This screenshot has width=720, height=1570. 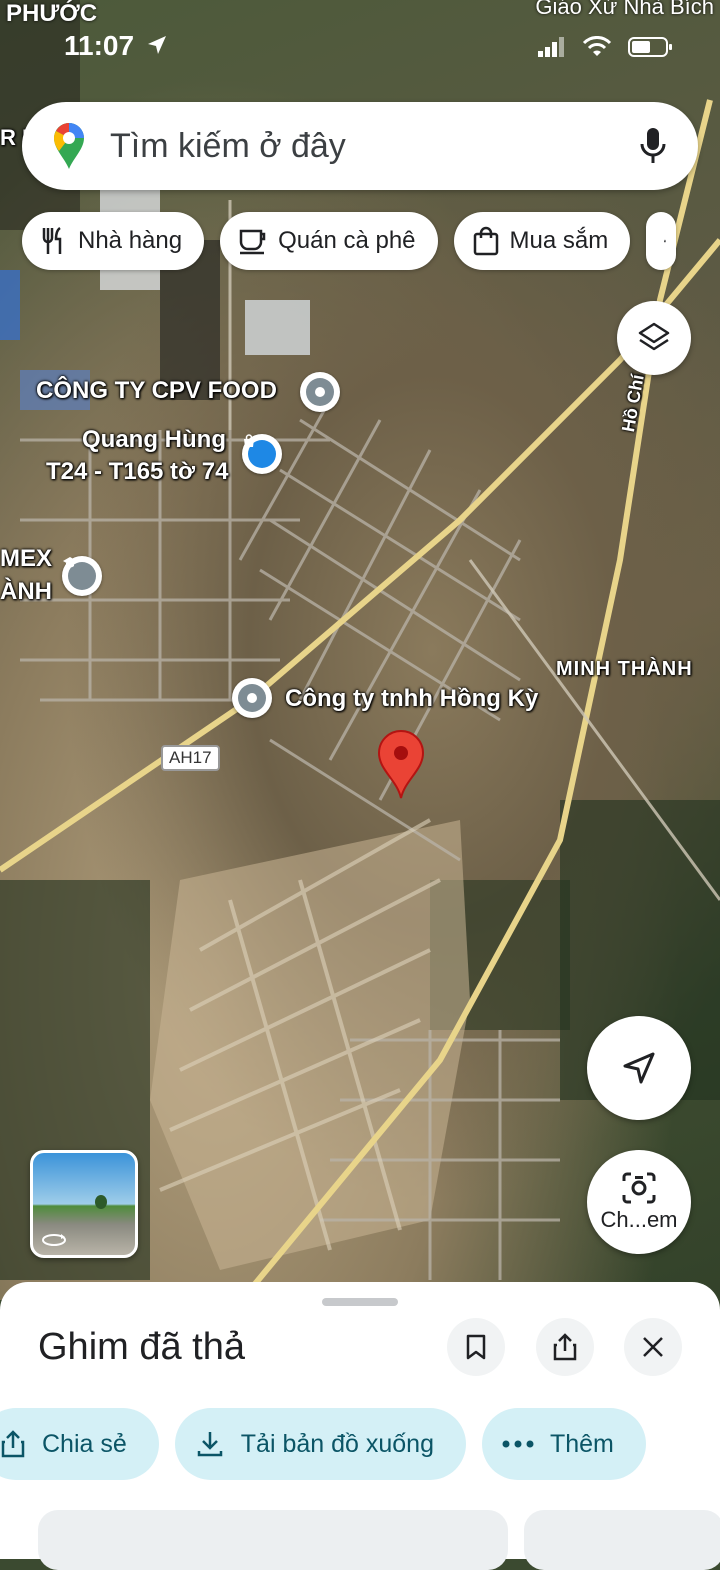 I want to click on gas-station-icon, so click(x=665, y=241).